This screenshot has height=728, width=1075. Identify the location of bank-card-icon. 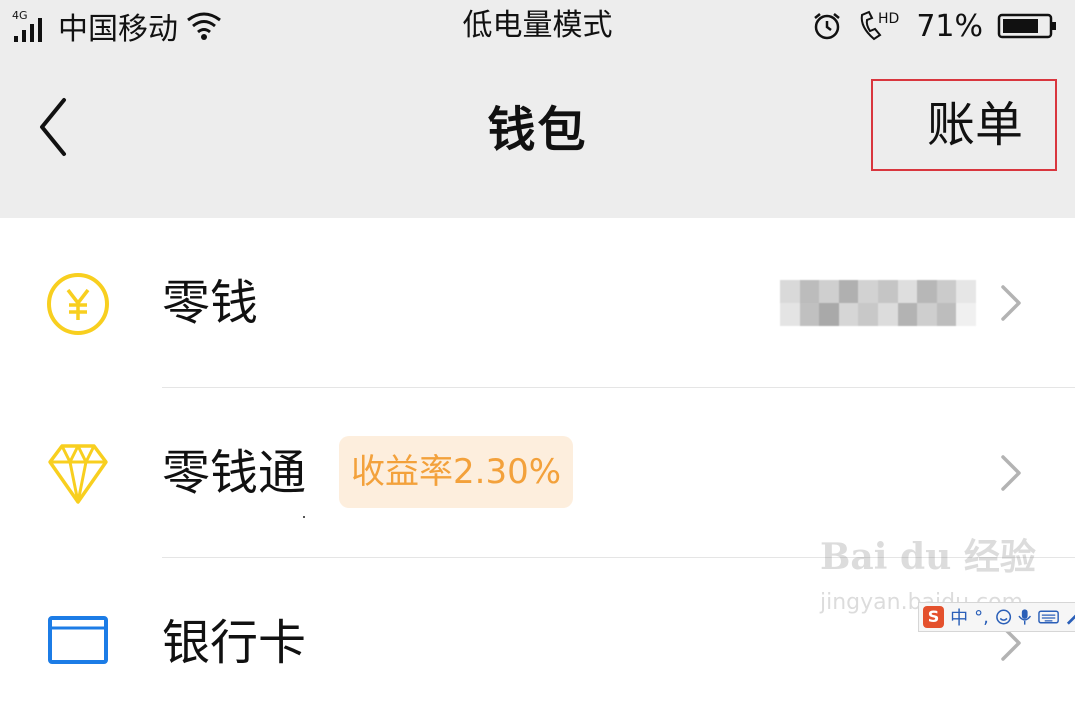
(78, 640).